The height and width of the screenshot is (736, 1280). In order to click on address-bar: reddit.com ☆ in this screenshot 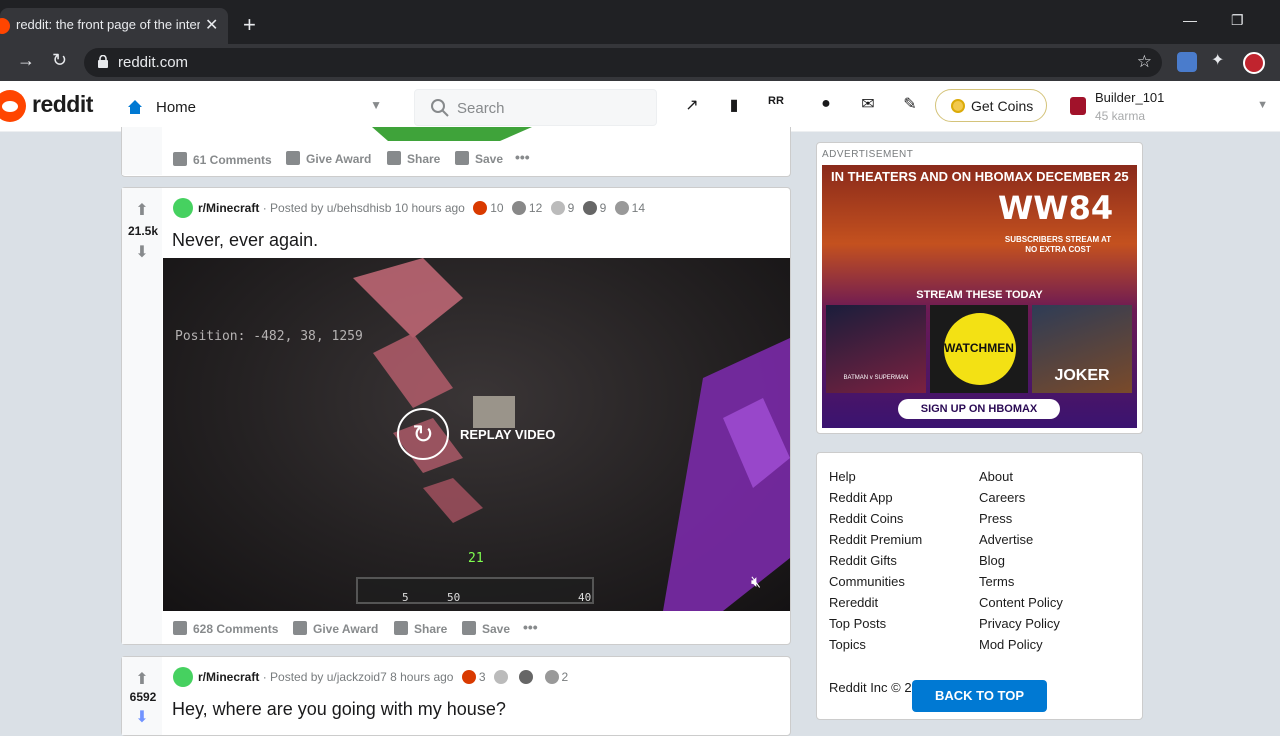, I will do `click(623, 62)`.